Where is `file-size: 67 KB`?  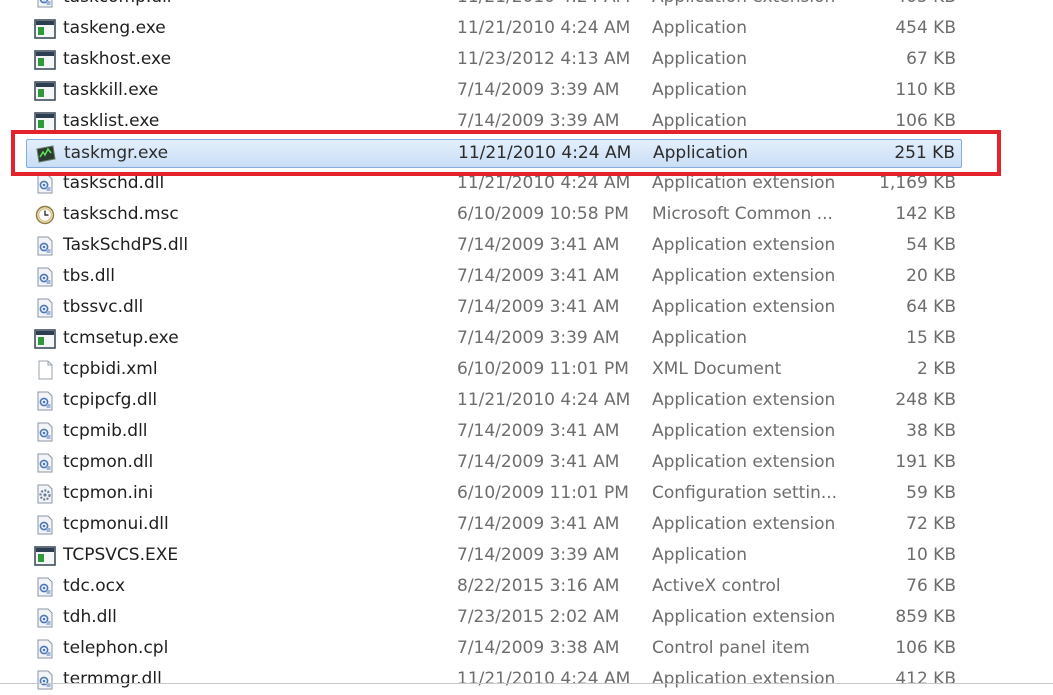
file-size: 67 KB is located at coordinates (931, 59).